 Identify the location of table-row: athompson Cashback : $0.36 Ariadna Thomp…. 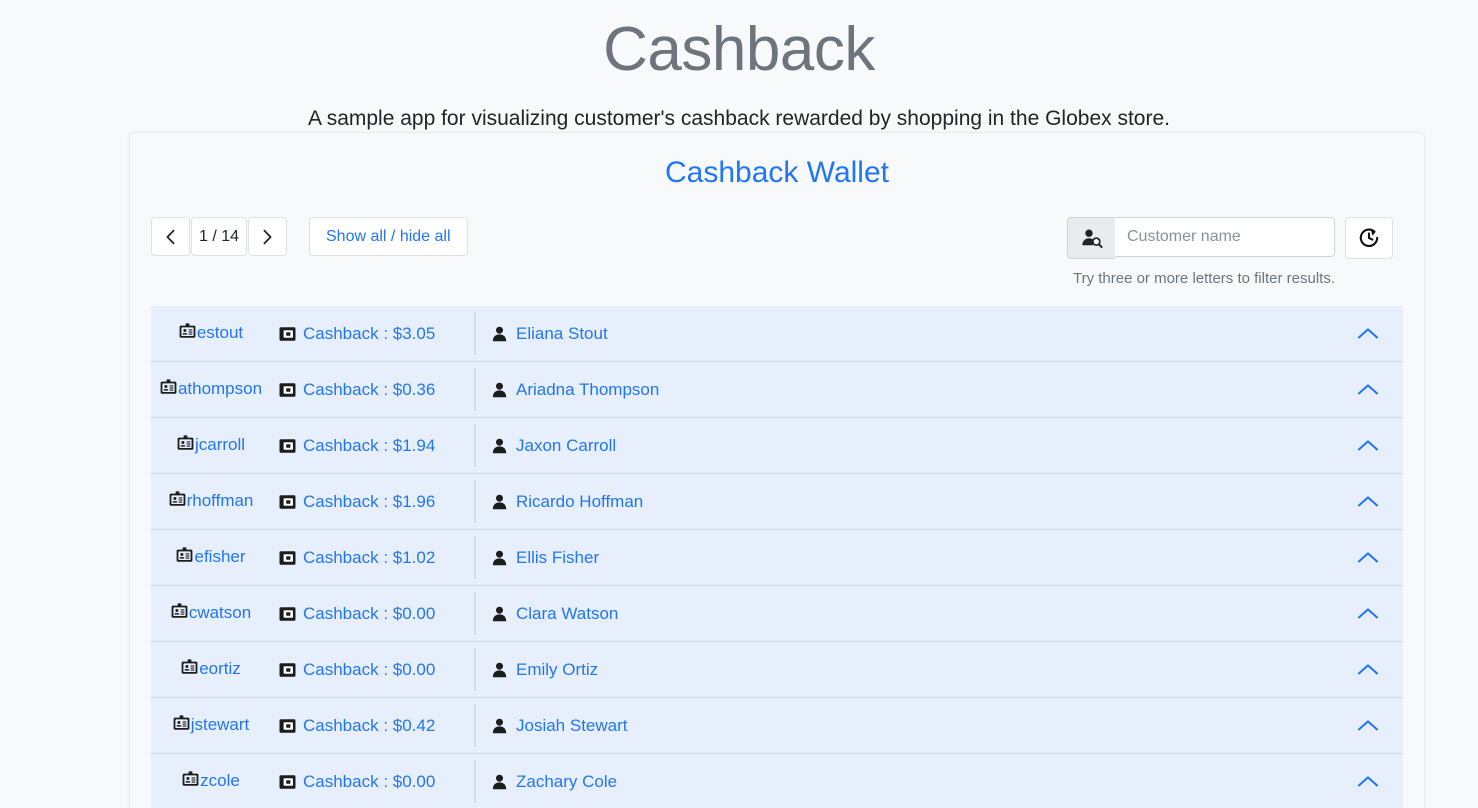
(777, 390).